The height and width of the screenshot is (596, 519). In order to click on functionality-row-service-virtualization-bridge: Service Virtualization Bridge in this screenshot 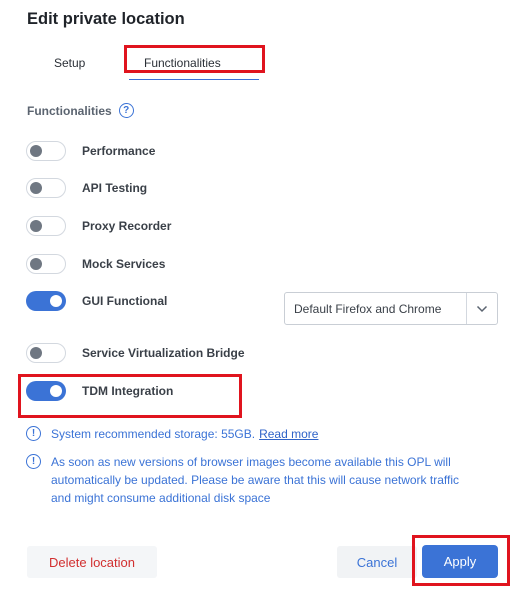, I will do `click(135, 353)`.